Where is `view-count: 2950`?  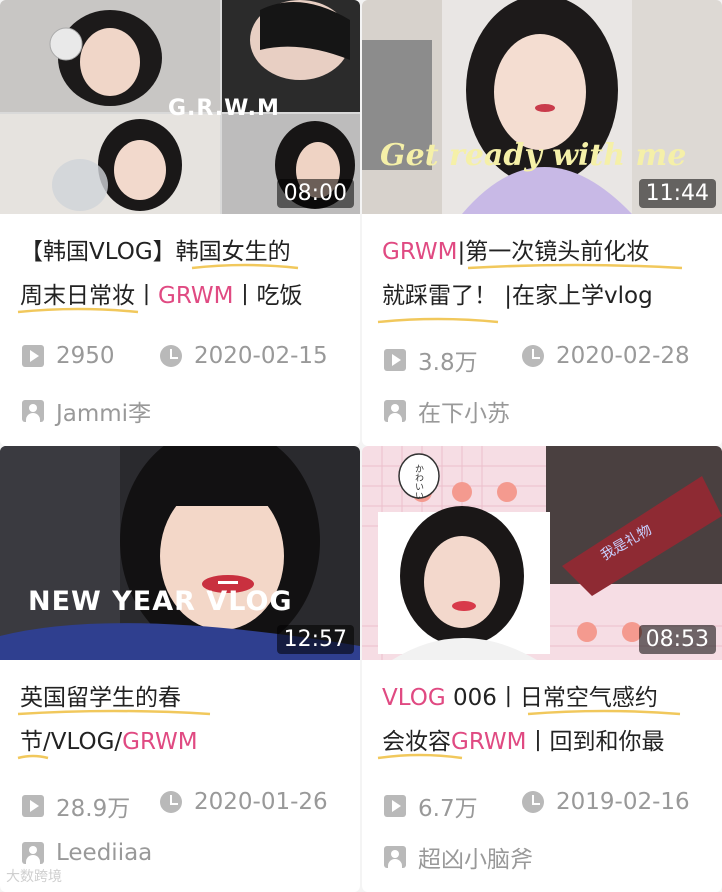
view-count: 2950 is located at coordinates (68, 356).